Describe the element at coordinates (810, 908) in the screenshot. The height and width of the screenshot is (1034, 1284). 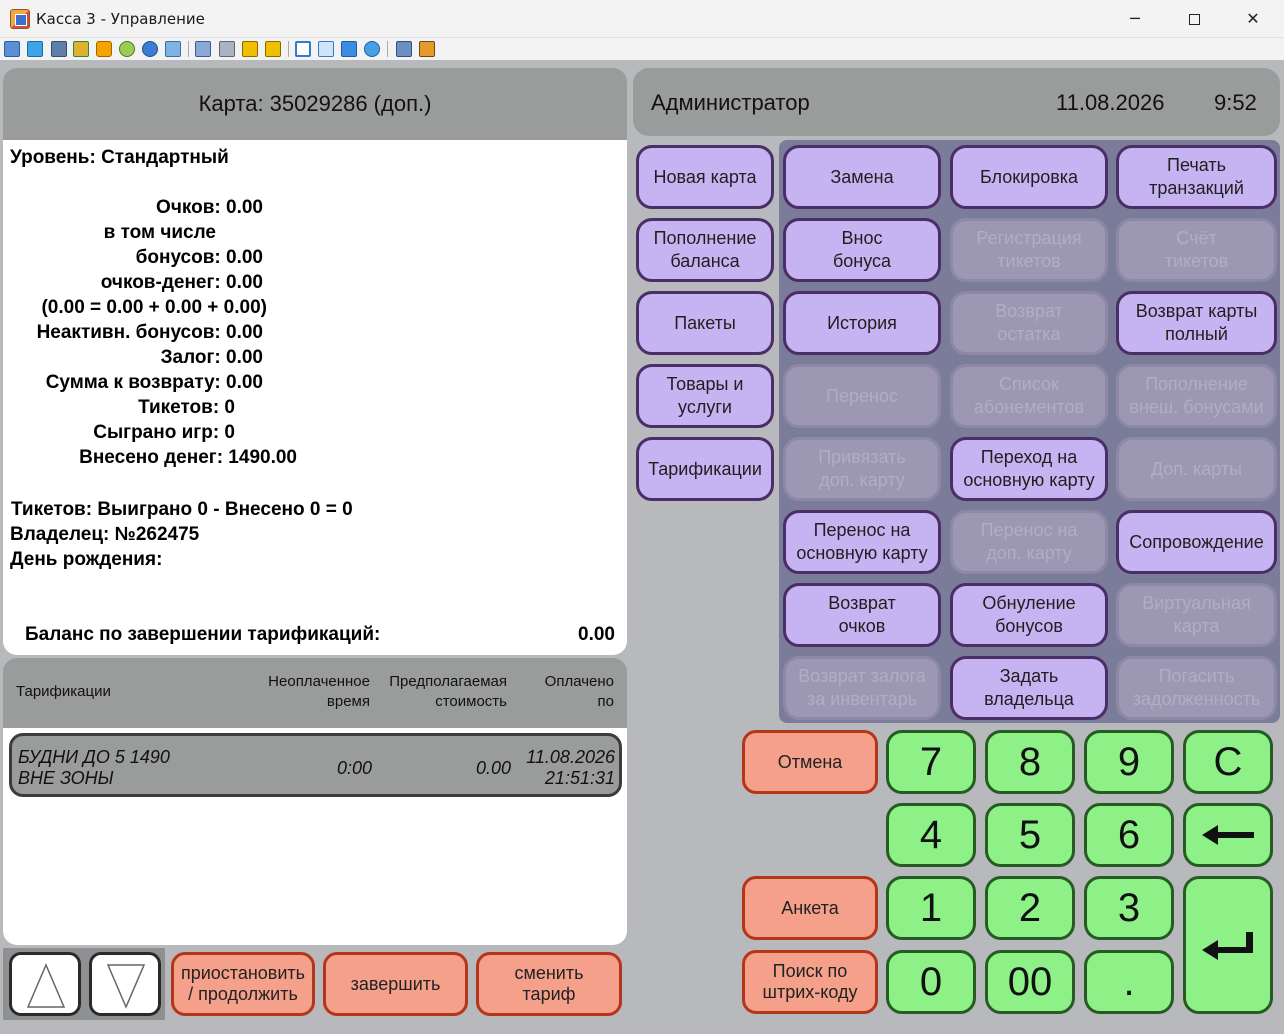
I see `form-button: Анкета` at that location.